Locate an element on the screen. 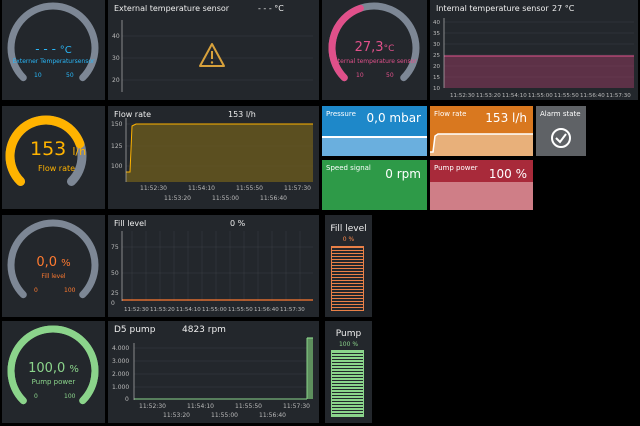 Image resolution: width=640 pixels, height=426 pixels. gauge-value: - - - °C is located at coordinates (53, 49).